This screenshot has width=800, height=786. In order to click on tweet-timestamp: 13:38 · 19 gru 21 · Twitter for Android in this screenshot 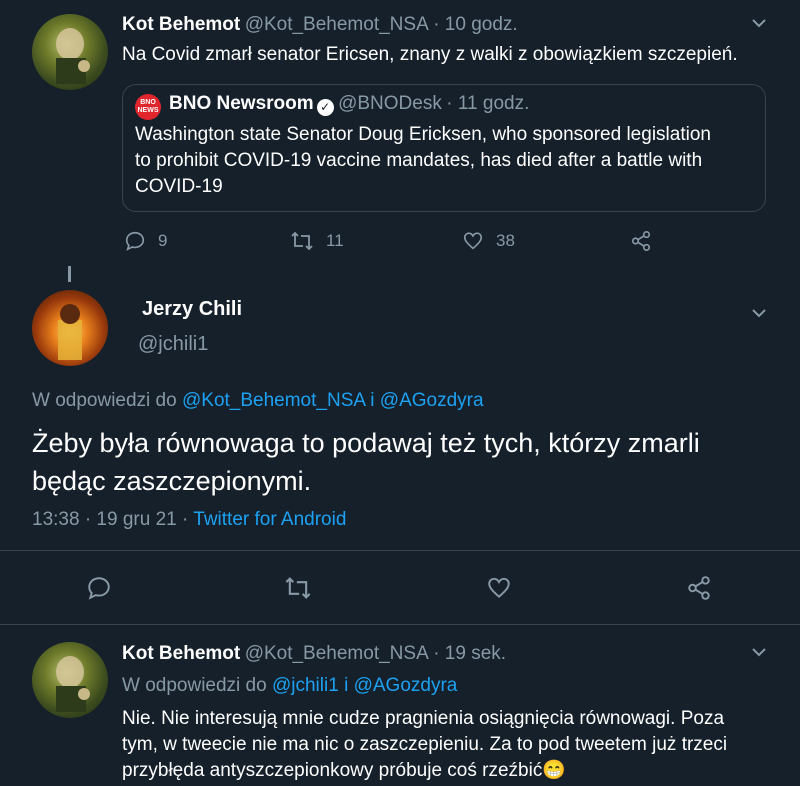, I will do `click(189, 520)`.